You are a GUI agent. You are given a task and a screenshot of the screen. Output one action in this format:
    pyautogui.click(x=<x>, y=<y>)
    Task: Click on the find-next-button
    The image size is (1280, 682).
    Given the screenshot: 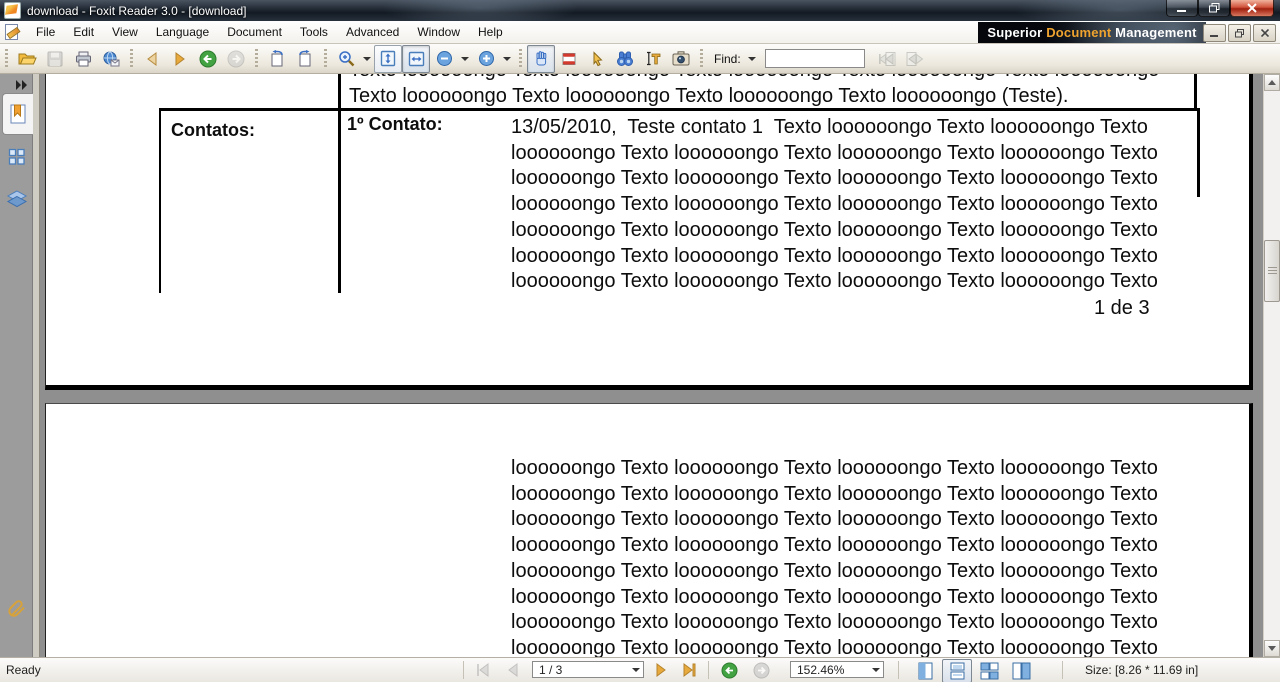 What is the action you would take?
    pyautogui.click(x=915, y=59)
    